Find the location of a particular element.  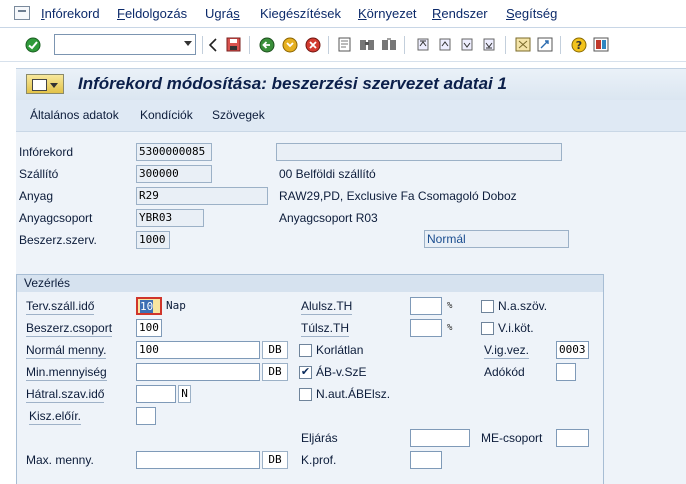

standard-qty-field: 100 is located at coordinates (198, 350).